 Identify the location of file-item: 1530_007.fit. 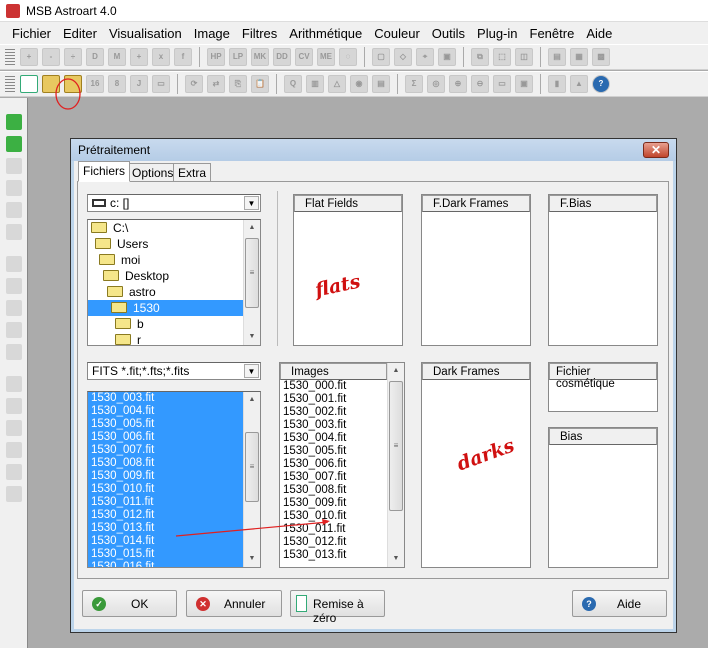
(174, 450).